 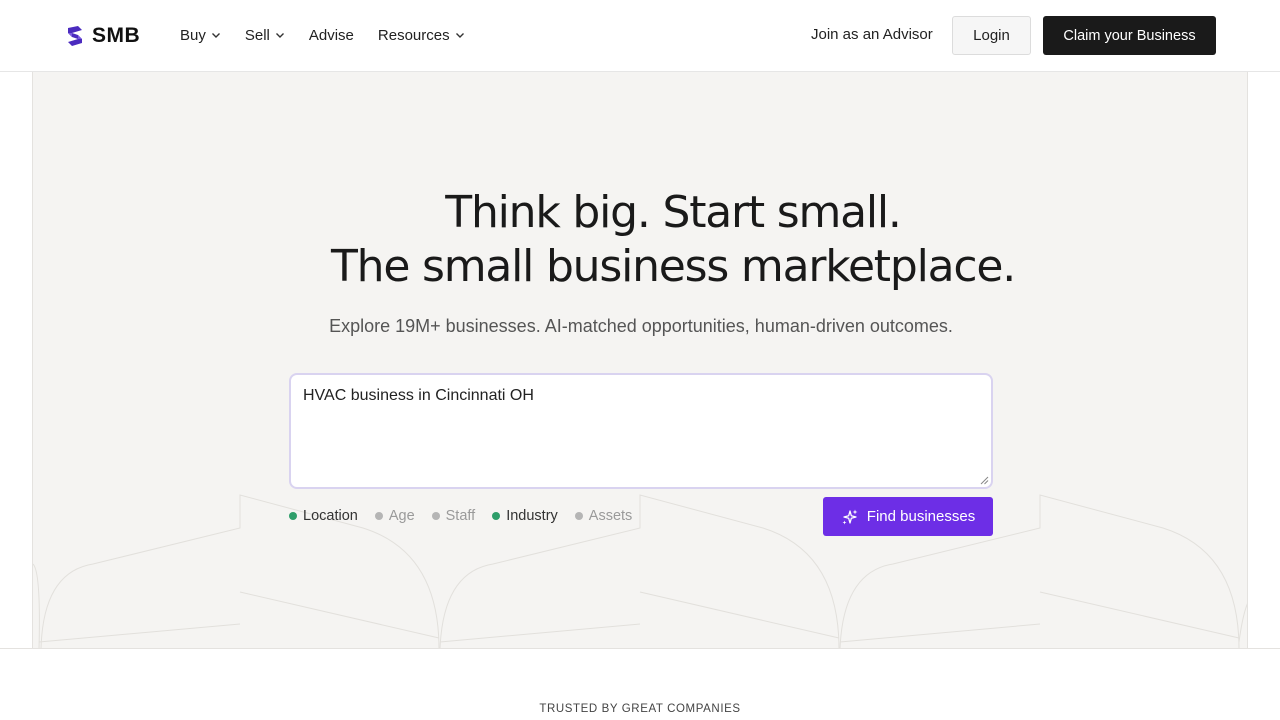 I want to click on nav-resources-label: Resources, so click(x=413, y=35).